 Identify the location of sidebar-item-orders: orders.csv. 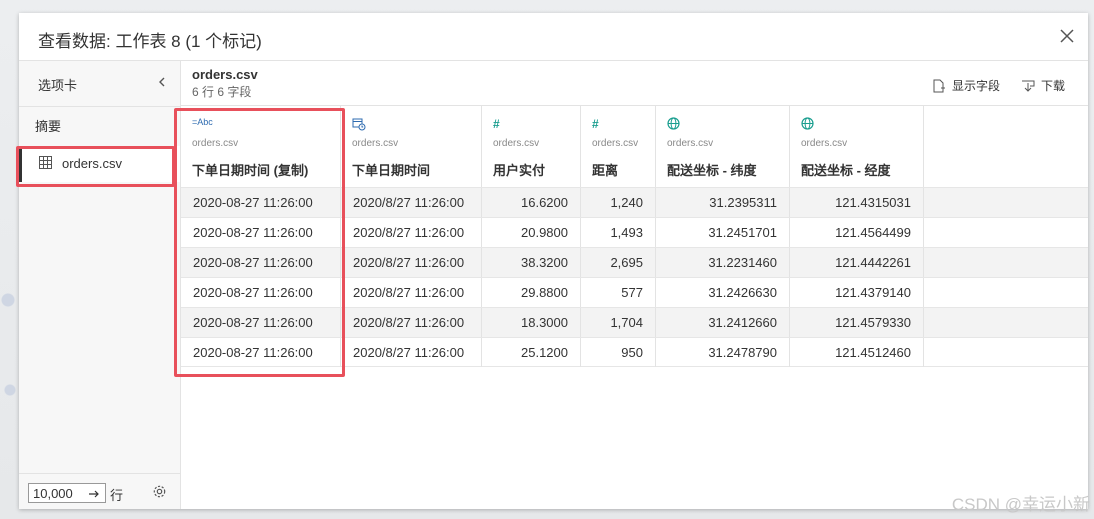
(99, 164).